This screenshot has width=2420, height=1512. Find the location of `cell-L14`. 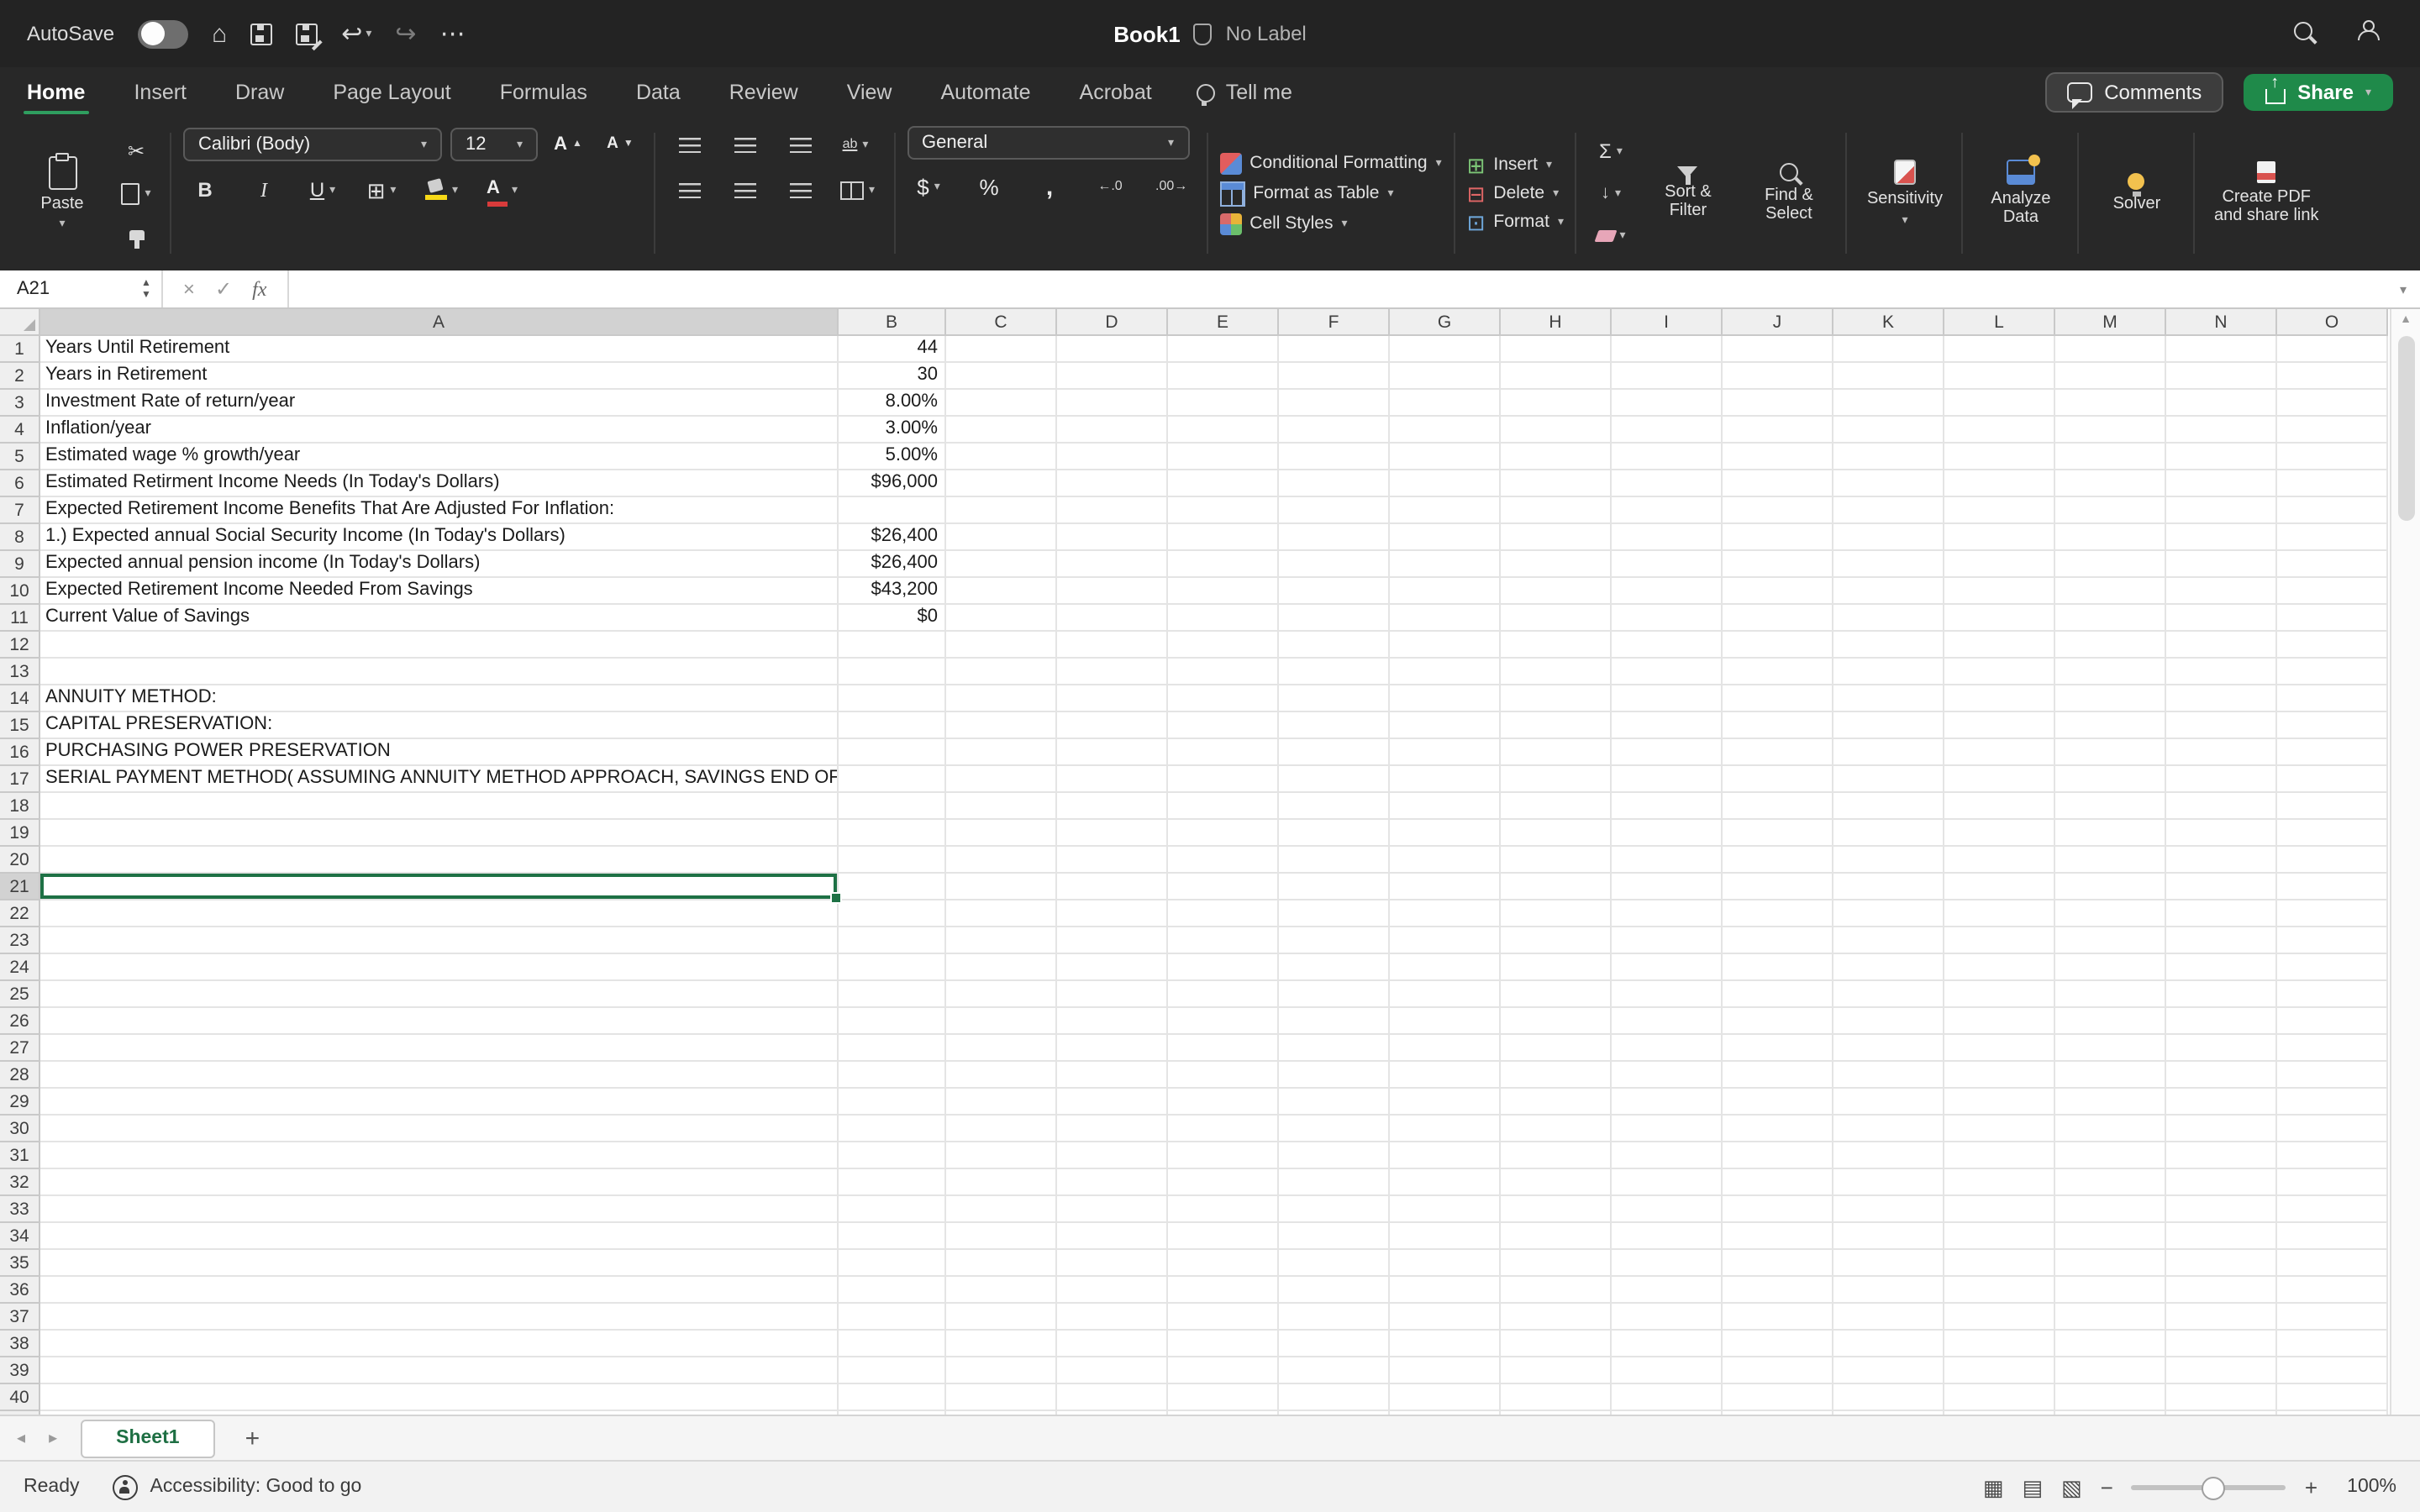

cell-L14 is located at coordinates (1999, 698).